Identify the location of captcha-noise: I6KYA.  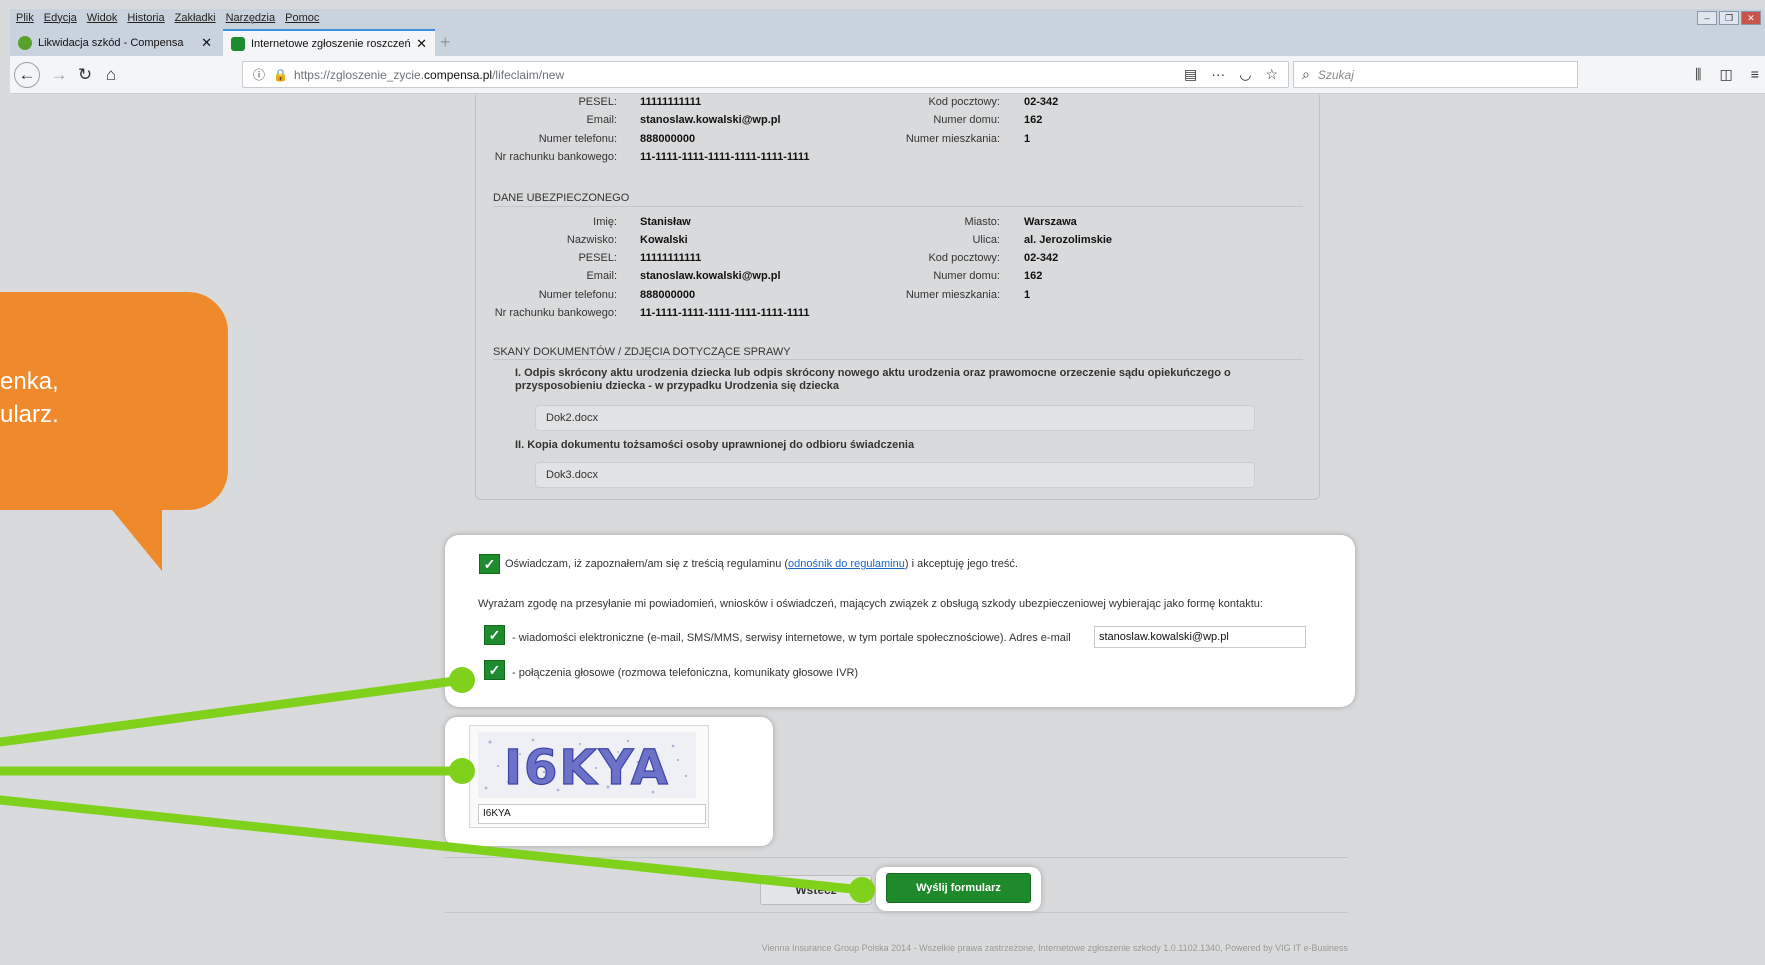
(586, 767).